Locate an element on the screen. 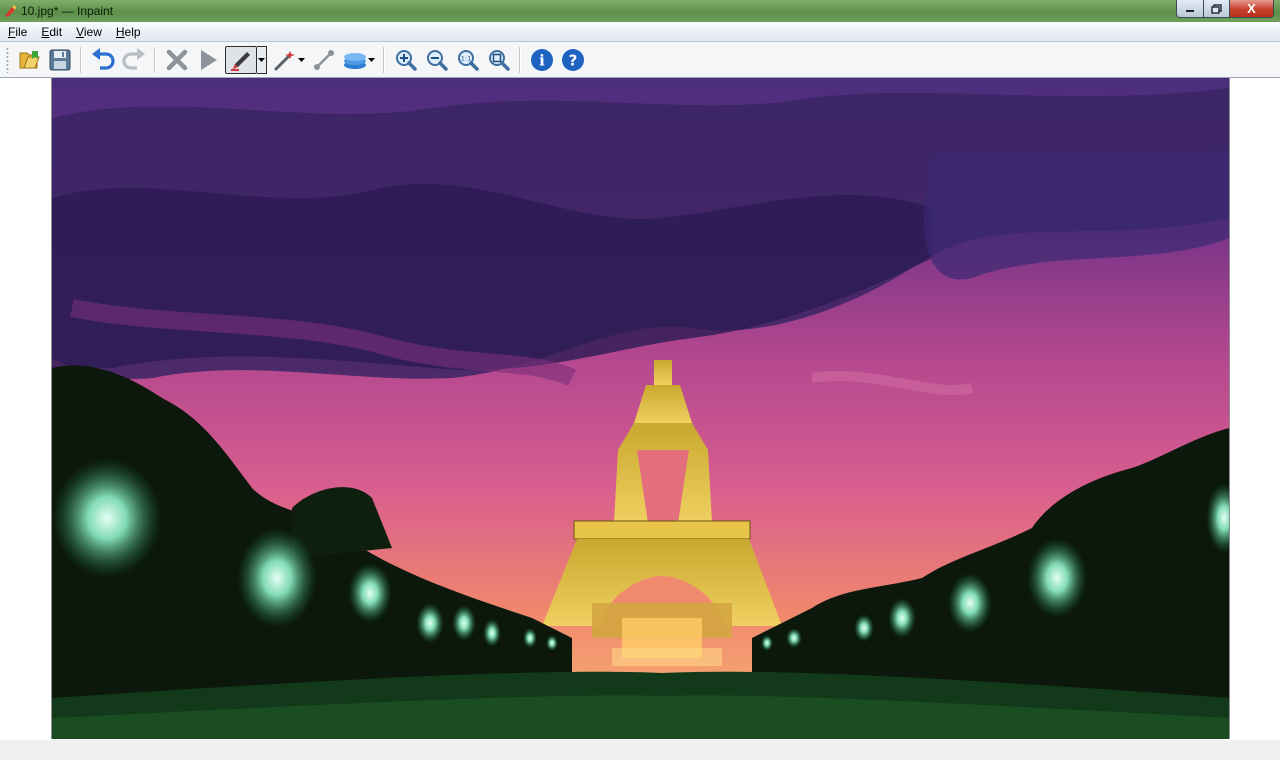 This screenshot has height=760, width=1280. open-icon is located at coordinates (29, 59).